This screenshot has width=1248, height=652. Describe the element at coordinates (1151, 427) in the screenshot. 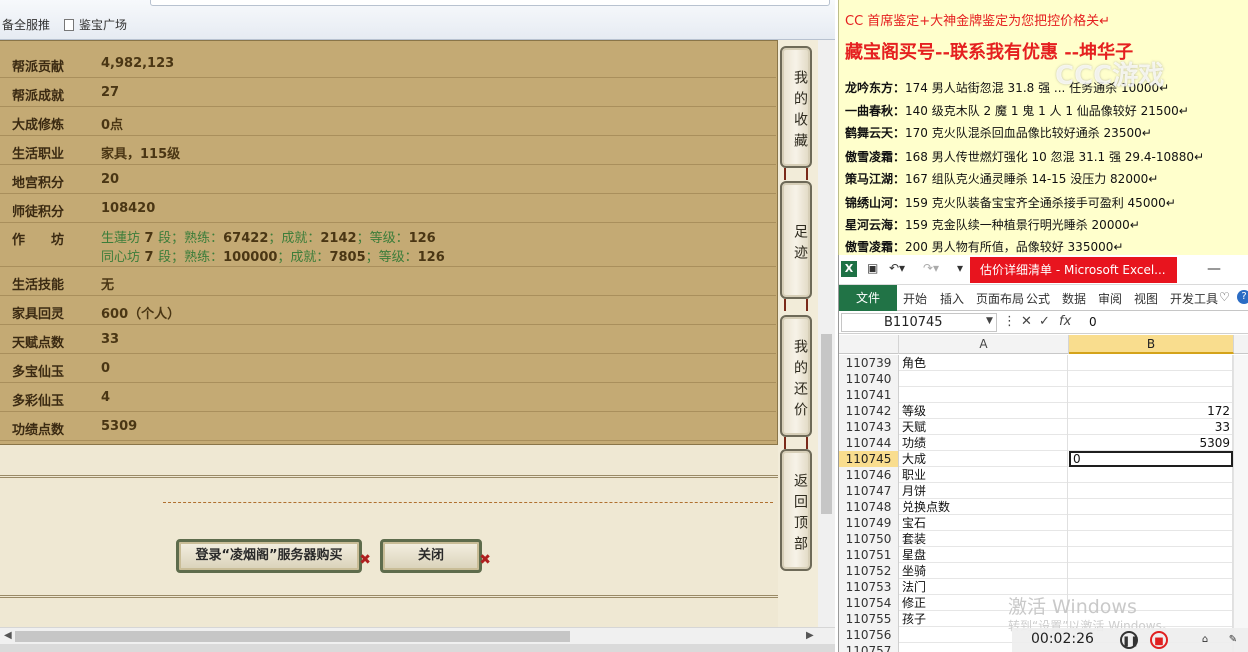

I see `cell-b: 33` at that location.